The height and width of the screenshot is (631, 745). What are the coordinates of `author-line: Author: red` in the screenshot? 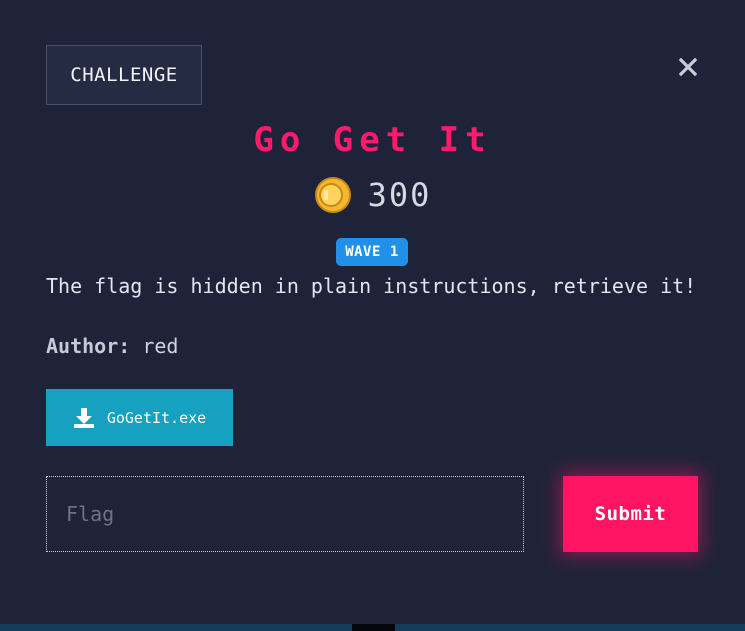 It's located at (112, 346).